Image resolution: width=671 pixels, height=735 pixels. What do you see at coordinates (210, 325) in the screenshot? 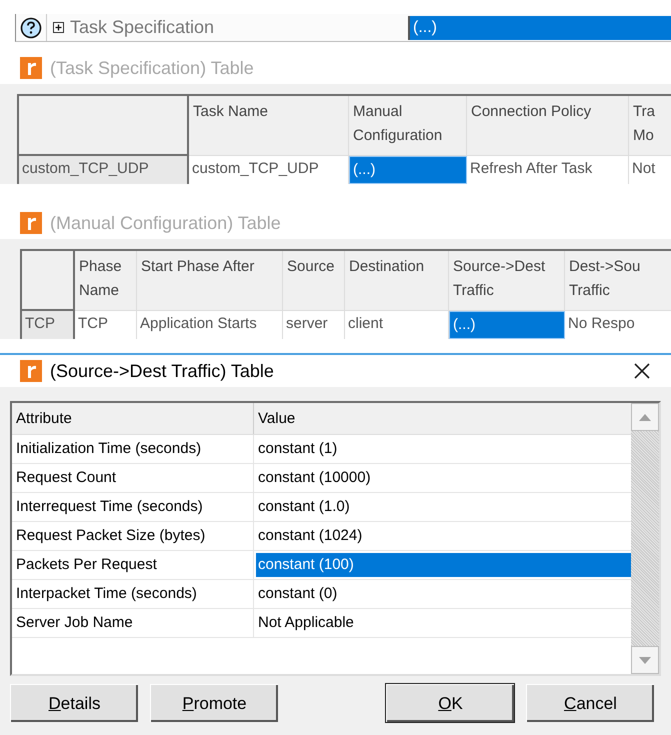
I see `table-cell: Application Starts` at bounding box center [210, 325].